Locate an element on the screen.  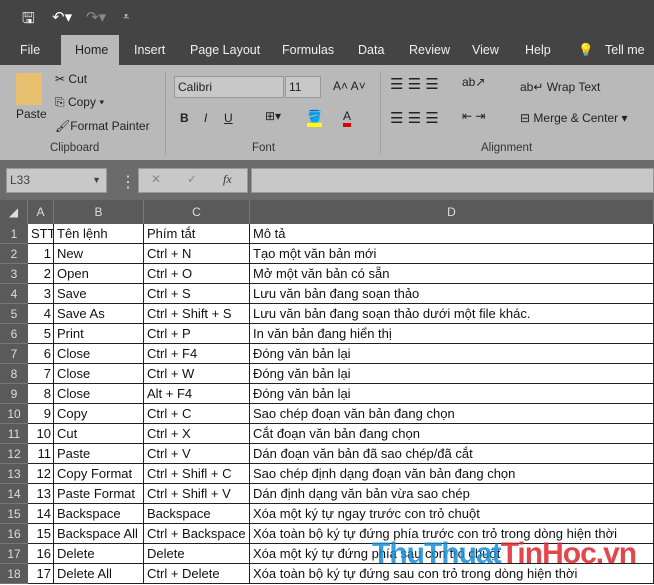
redo-icon: ↷▾ is located at coordinates (96, 17).